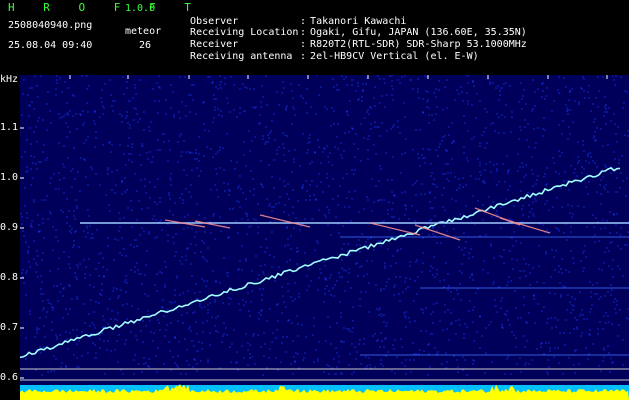 Image resolution: width=629 pixels, height=400 pixels. What do you see at coordinates (9, 327) in the screenshot?
I see `y-tick-label: 0.7` at bounding box center [9, 327].